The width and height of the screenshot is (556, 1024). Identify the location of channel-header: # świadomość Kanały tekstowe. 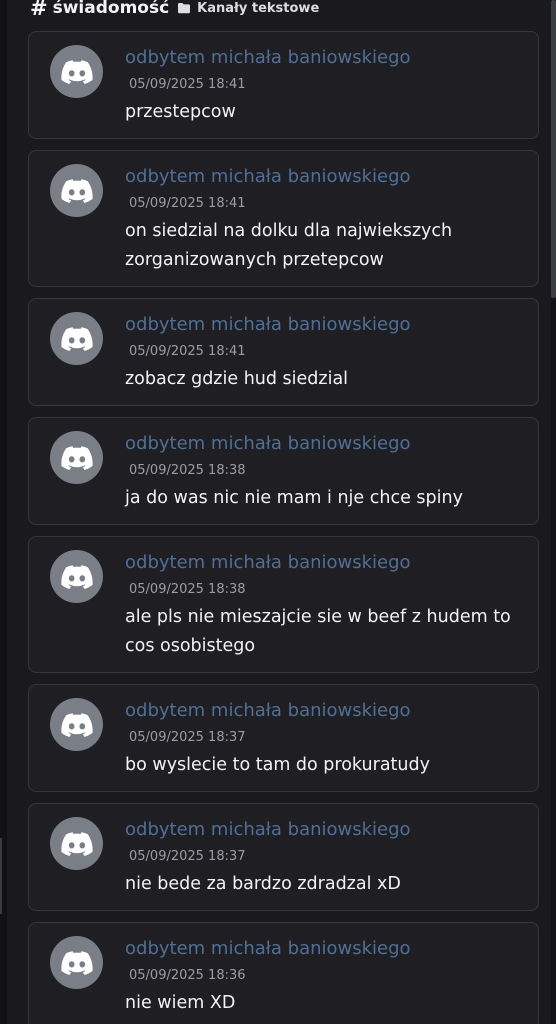
(174, 10).